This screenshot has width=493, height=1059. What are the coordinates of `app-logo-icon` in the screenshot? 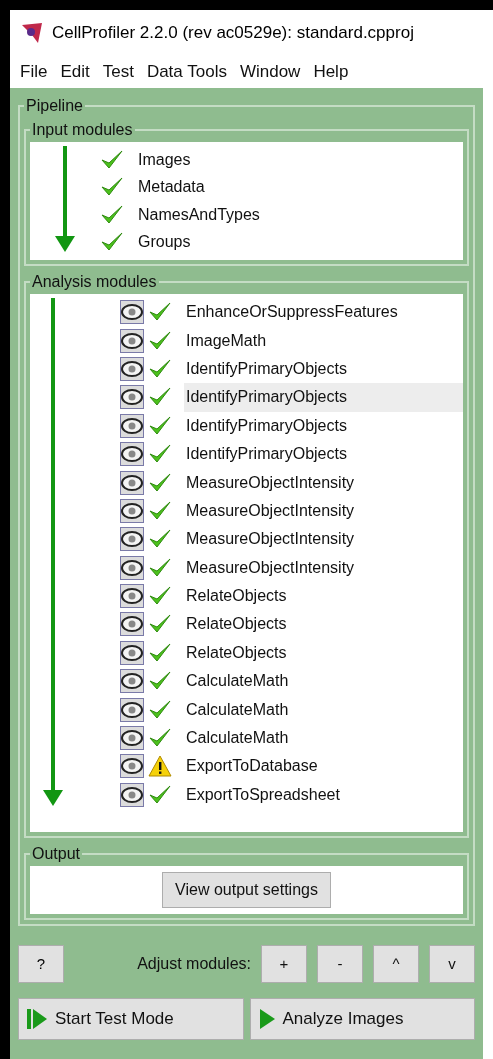 It's located at (32, 32).